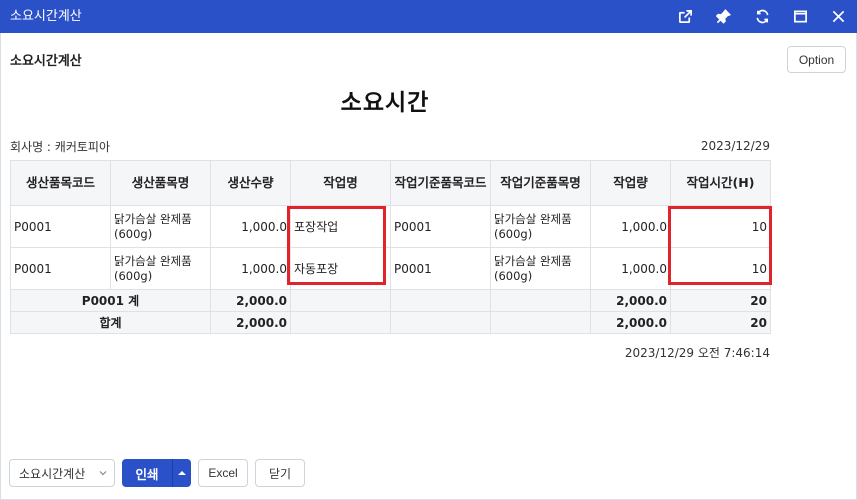 The width and height of the screenshot is (857, 500). I want to click on report-type-select: 소요시간계산, so click(62, 473).